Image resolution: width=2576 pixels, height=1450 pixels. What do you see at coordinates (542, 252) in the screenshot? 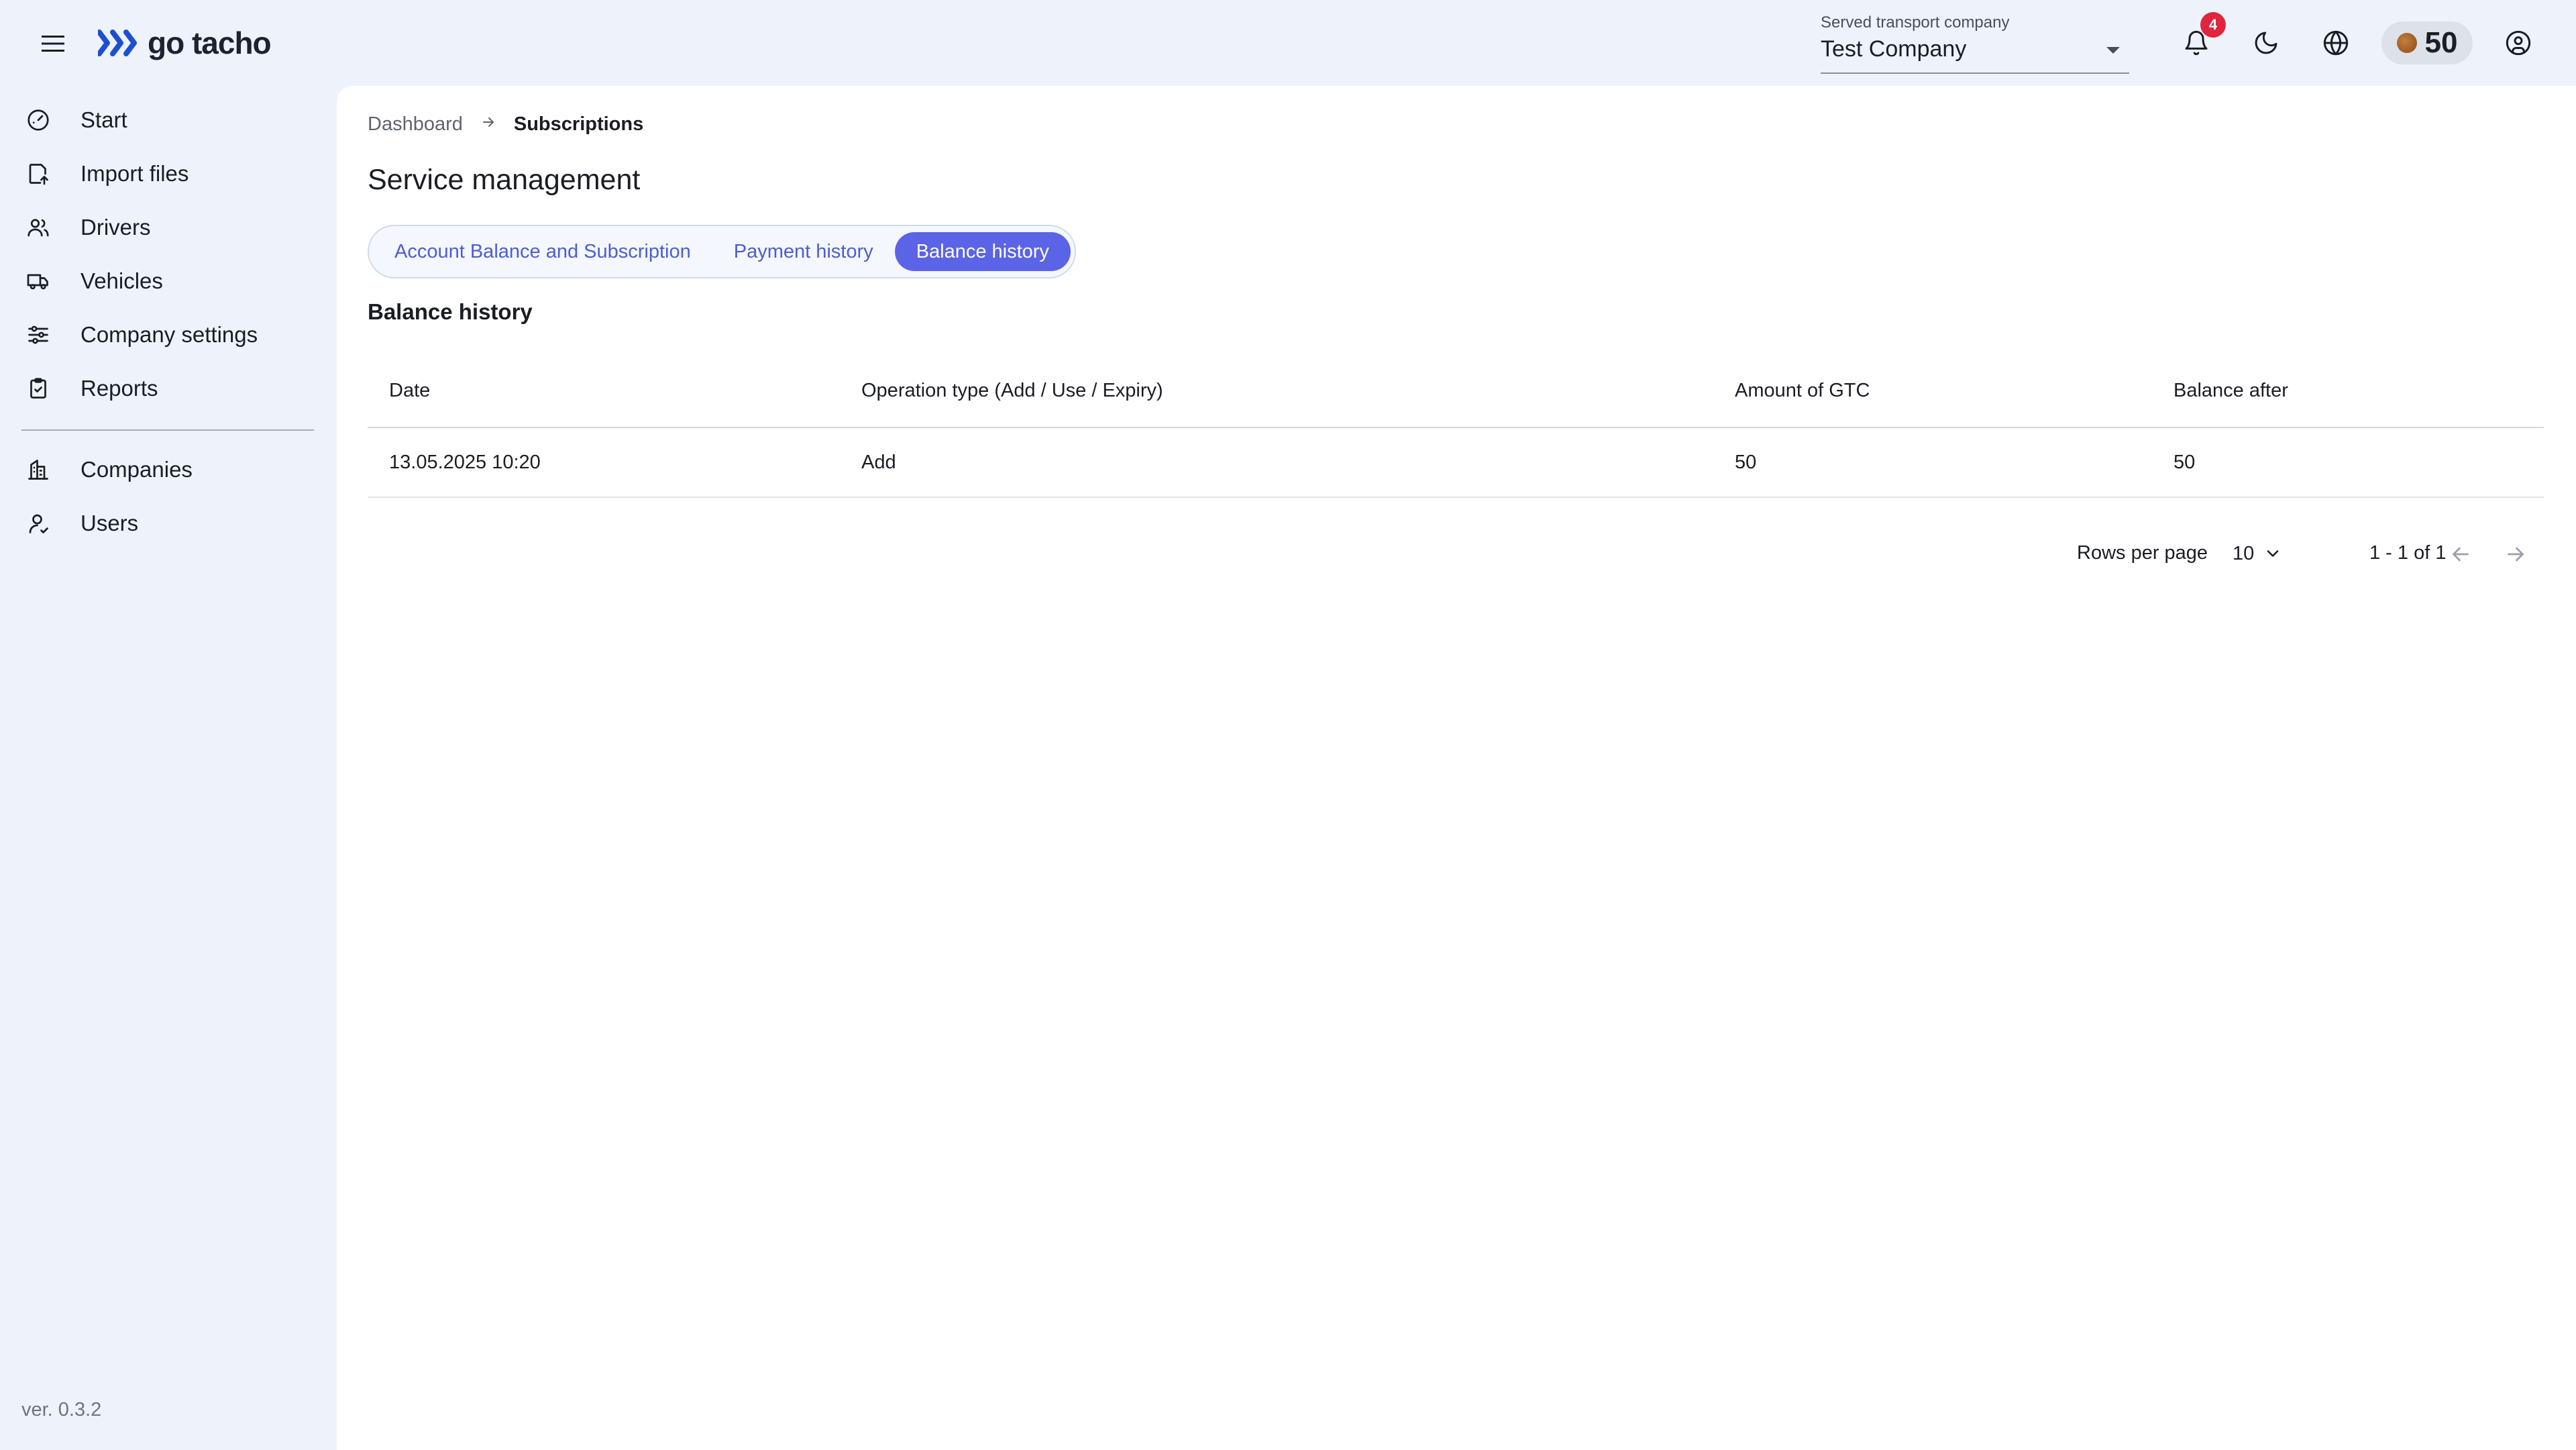
I see `tab-account-balance: Account Balance and Subscription` at bounding box center [542, 252].